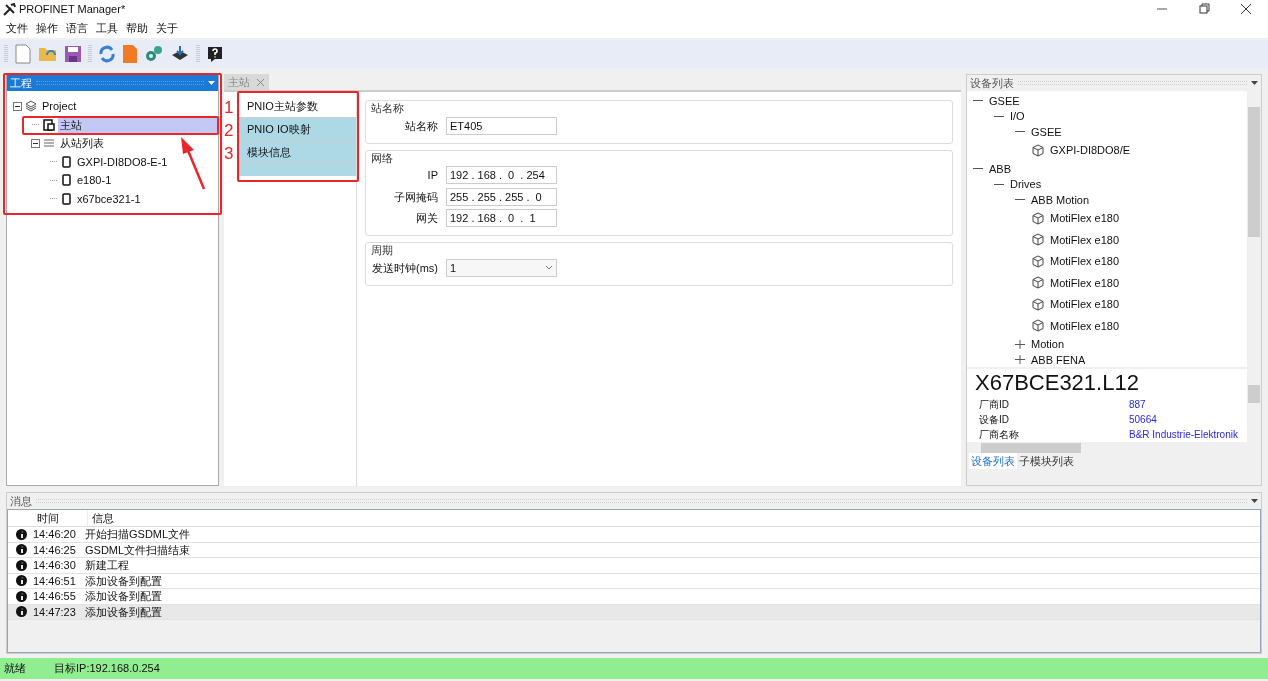  What do you see at coordinates (107, 54) in the screenshot?
I see `refresh-icon` at bounding box center [107, 54].